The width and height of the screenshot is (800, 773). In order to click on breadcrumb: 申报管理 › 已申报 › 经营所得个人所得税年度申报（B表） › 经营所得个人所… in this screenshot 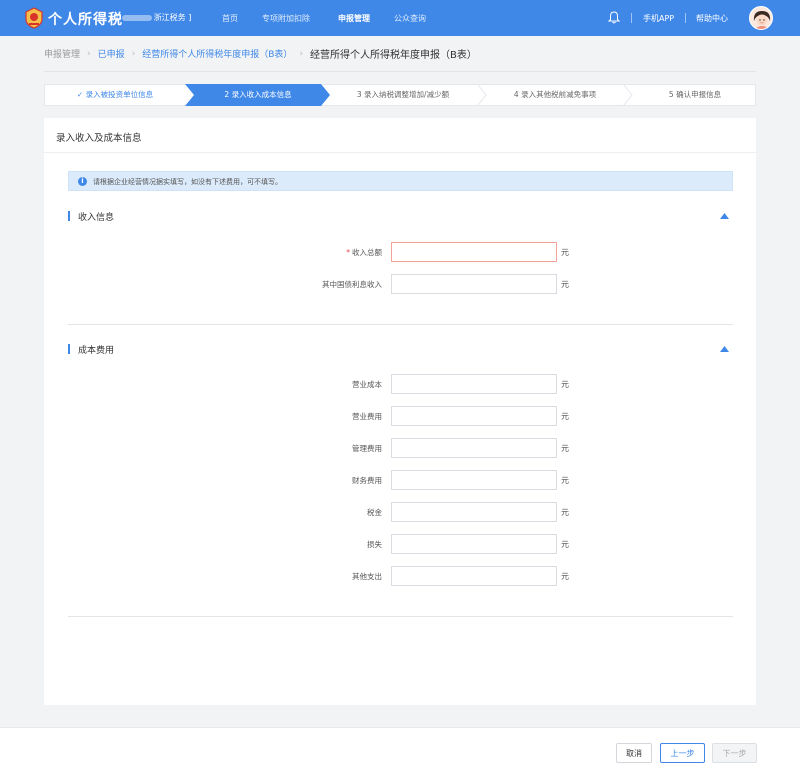, I will do `click(260, 54)`.